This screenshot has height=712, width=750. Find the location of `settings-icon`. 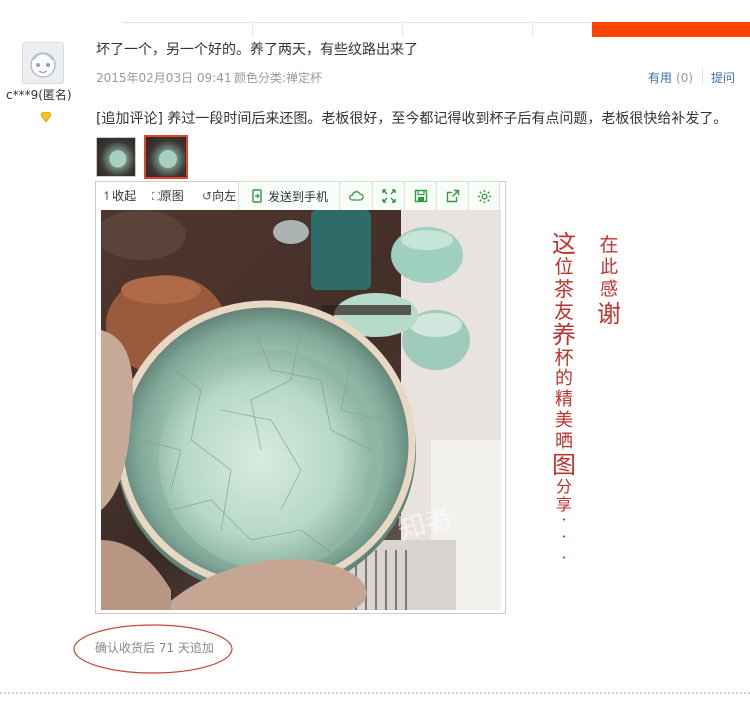

settings-icon is located at coordinates (484, 196).